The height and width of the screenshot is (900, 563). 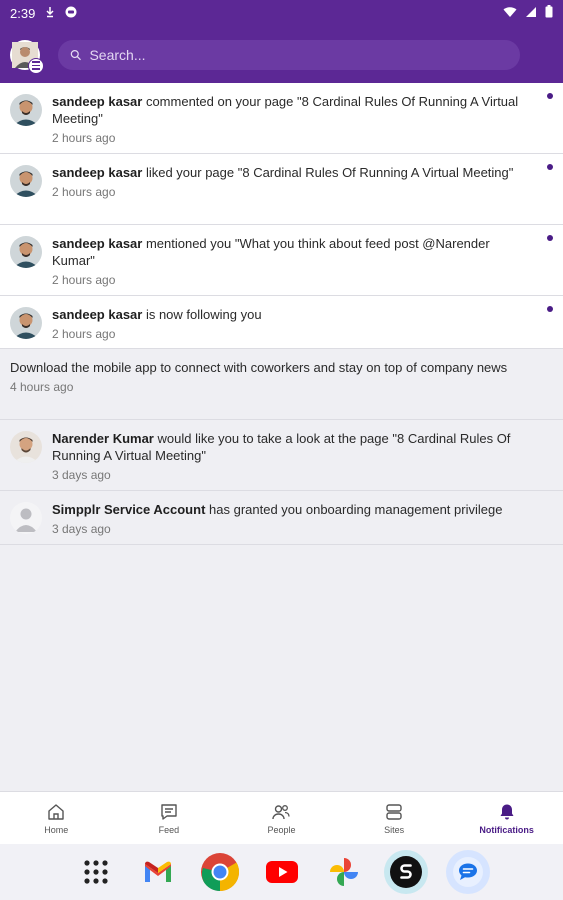 I want to click on nav-home: Home, so click(x=56, y=818).